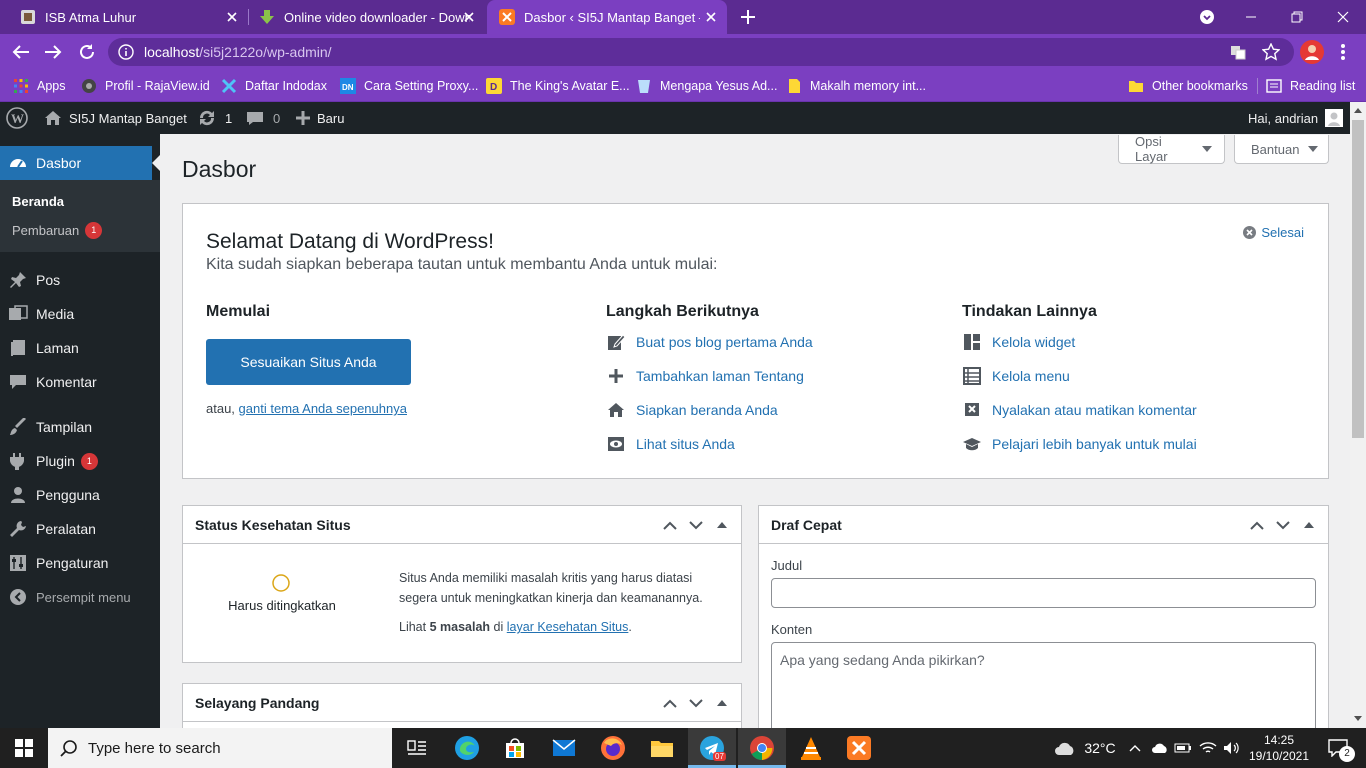  I want to click on translate-icon, so click(1238, 52).